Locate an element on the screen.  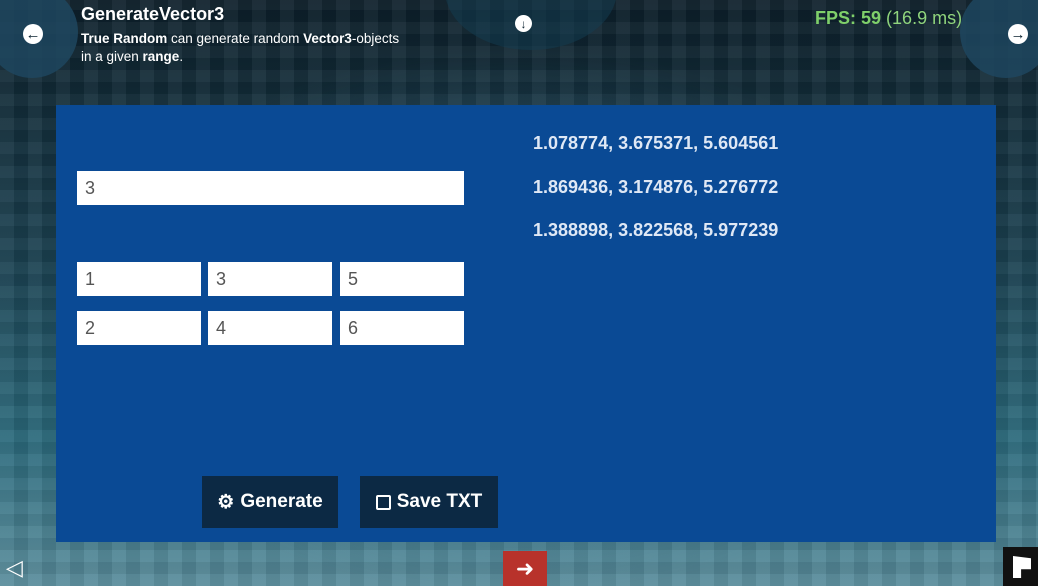
save-label: Save TXT is located at coordinates (439, 501).